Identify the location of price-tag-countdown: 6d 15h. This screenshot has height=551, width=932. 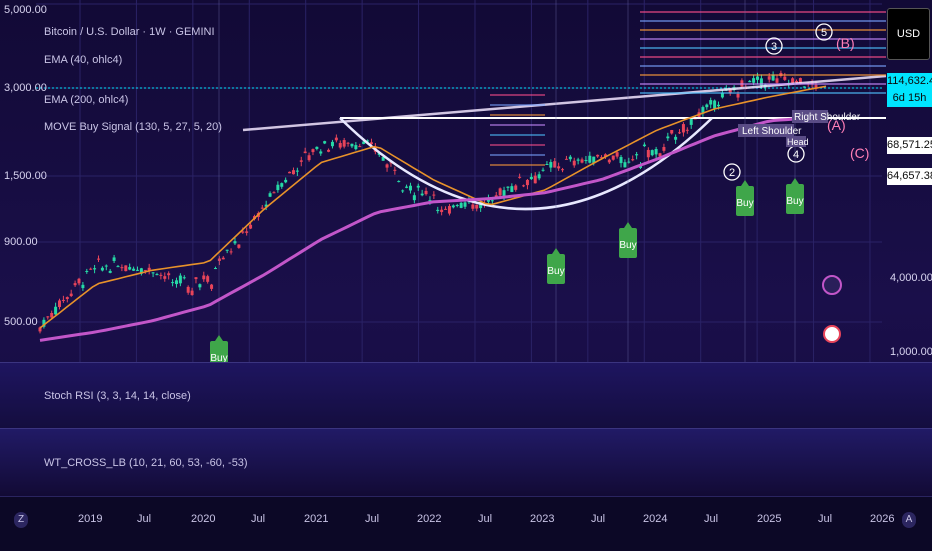
(909, 98).